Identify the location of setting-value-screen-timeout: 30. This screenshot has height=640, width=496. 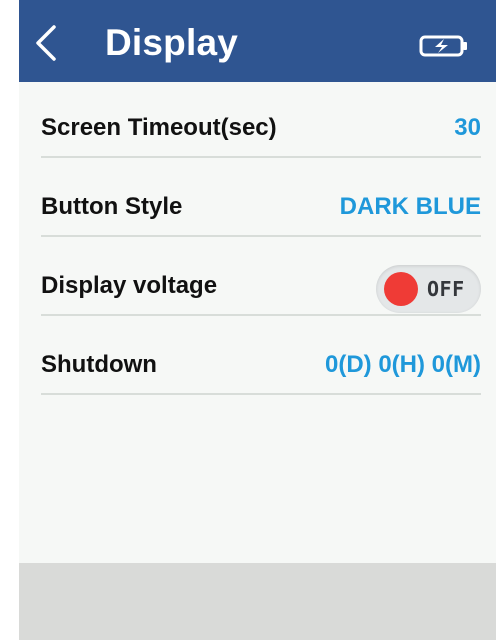
(467, 128).